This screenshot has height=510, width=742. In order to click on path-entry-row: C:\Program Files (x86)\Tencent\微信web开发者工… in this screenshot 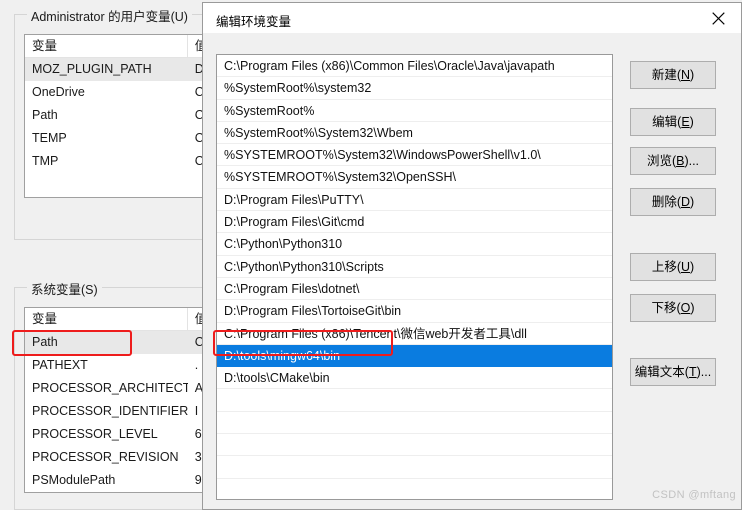, I will do `click(414, 334)`.